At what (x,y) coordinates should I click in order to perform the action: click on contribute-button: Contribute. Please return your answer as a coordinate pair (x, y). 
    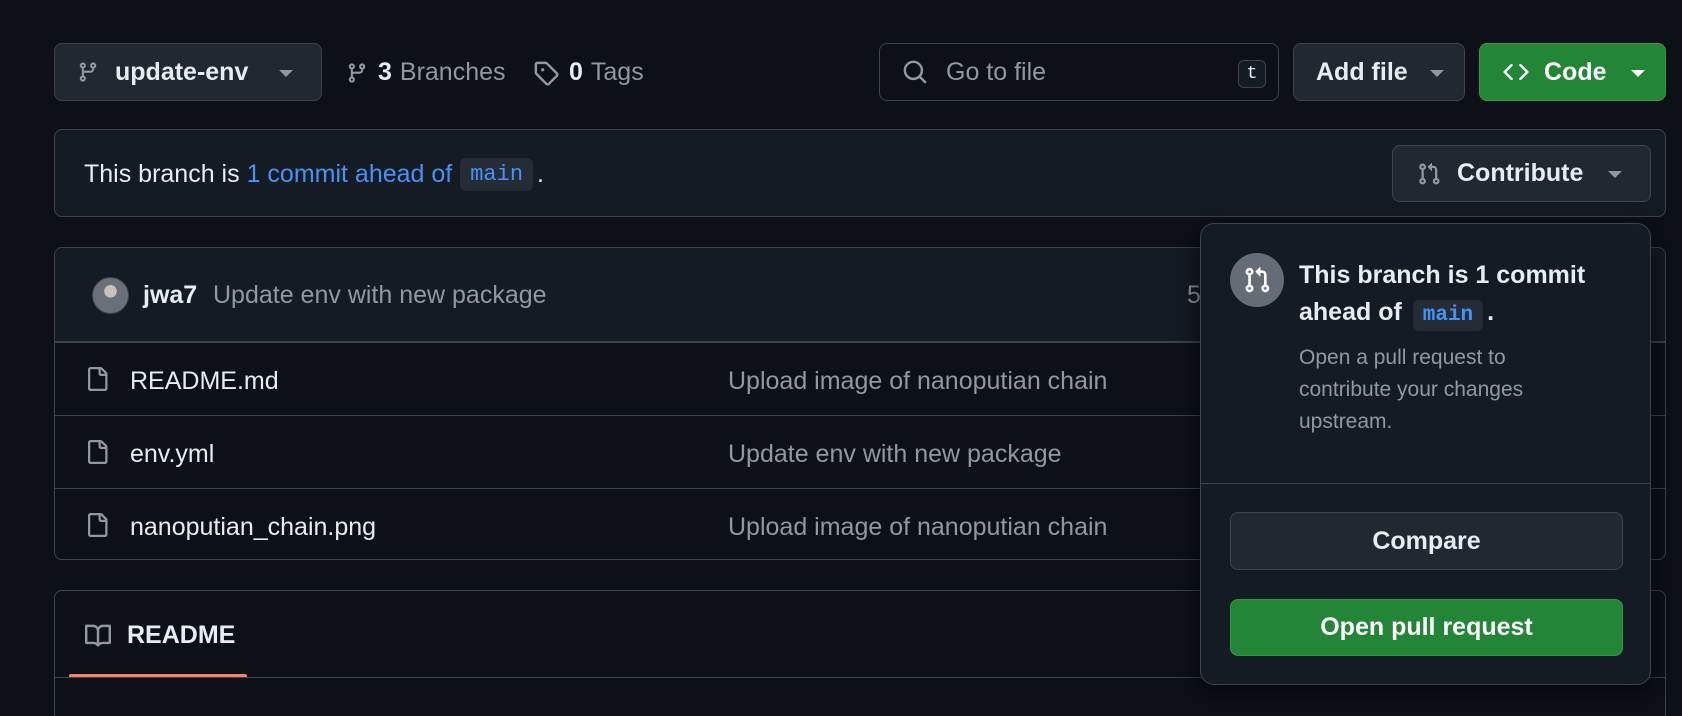
    Looking at the image, I should click on (1521, 173).